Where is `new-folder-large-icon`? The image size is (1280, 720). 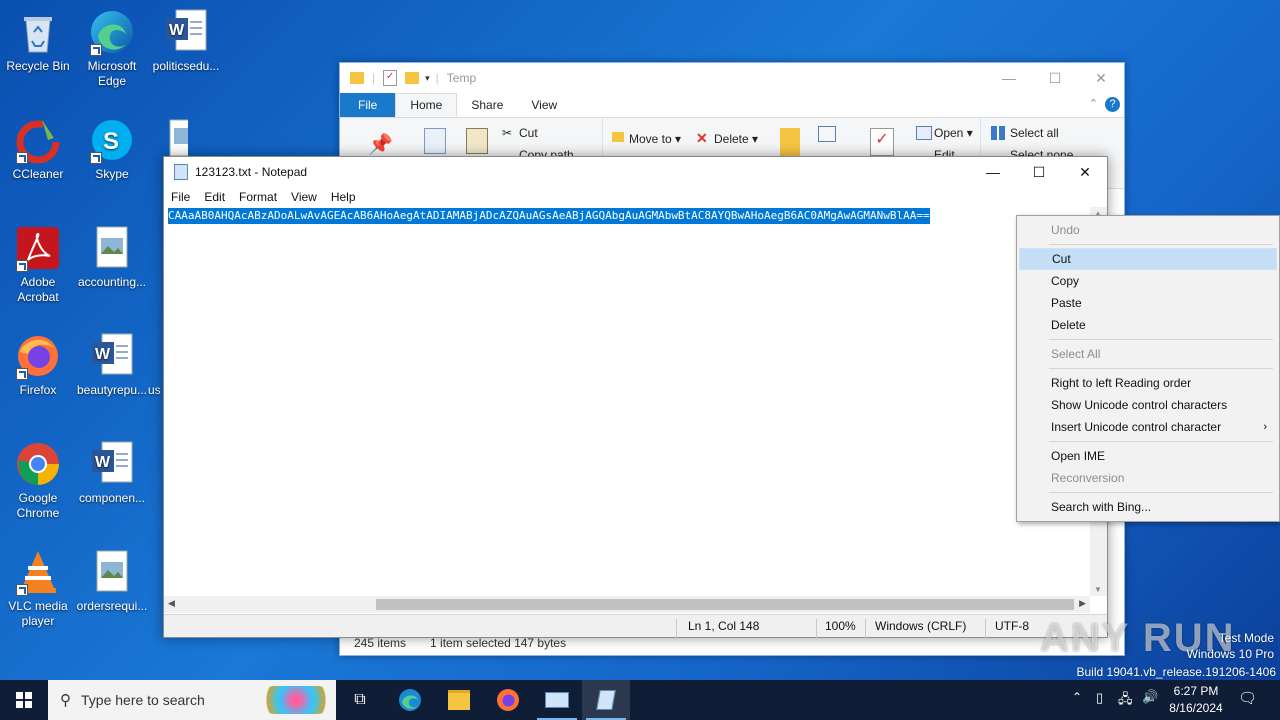 new-folder-large-icon is located at coordinates (790, 142).